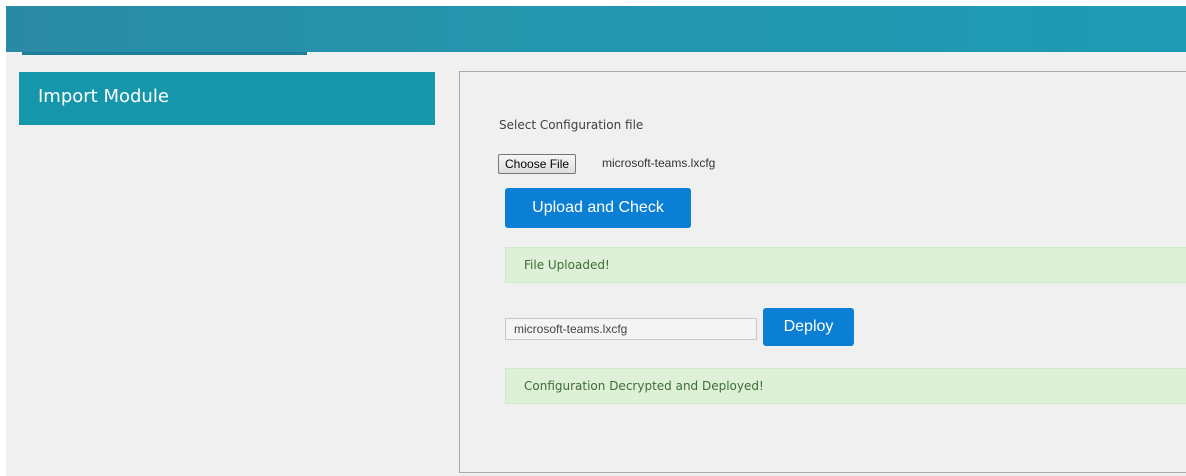  I want to click on select-config-label: Select Configuration file, so click(571, 125).